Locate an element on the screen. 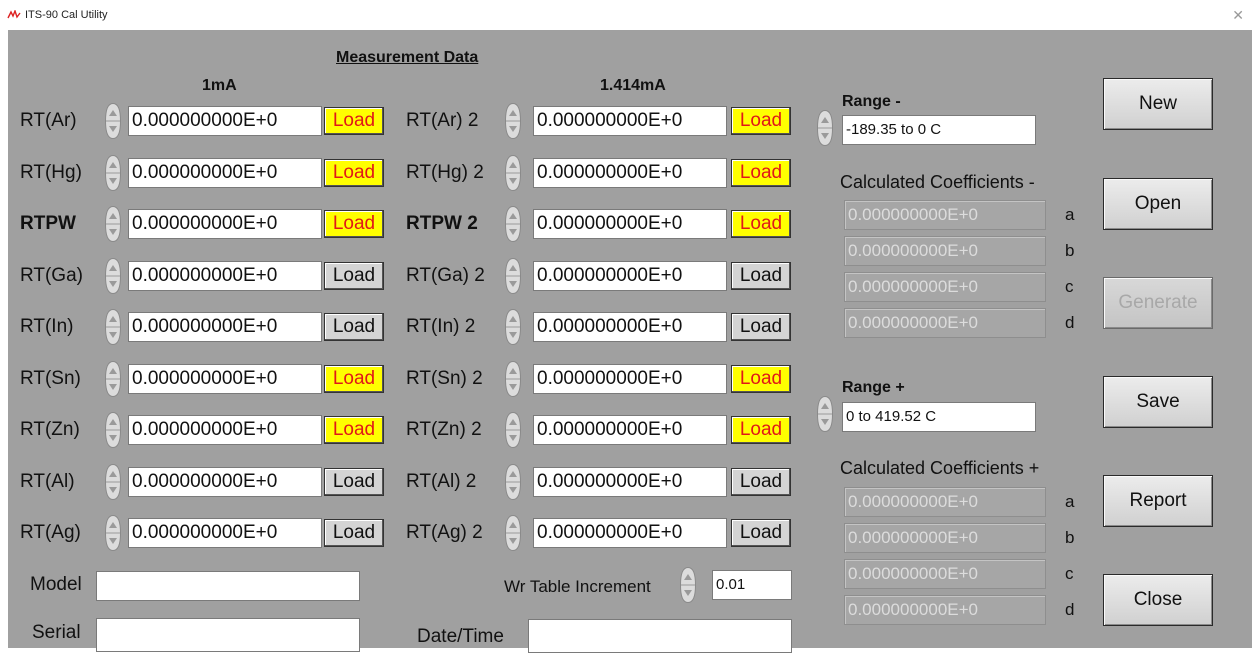 Image resolution: width=1252 pixels, height=653 pixels. spinner-rt-hg-icon is located at coordinates (113, 173).